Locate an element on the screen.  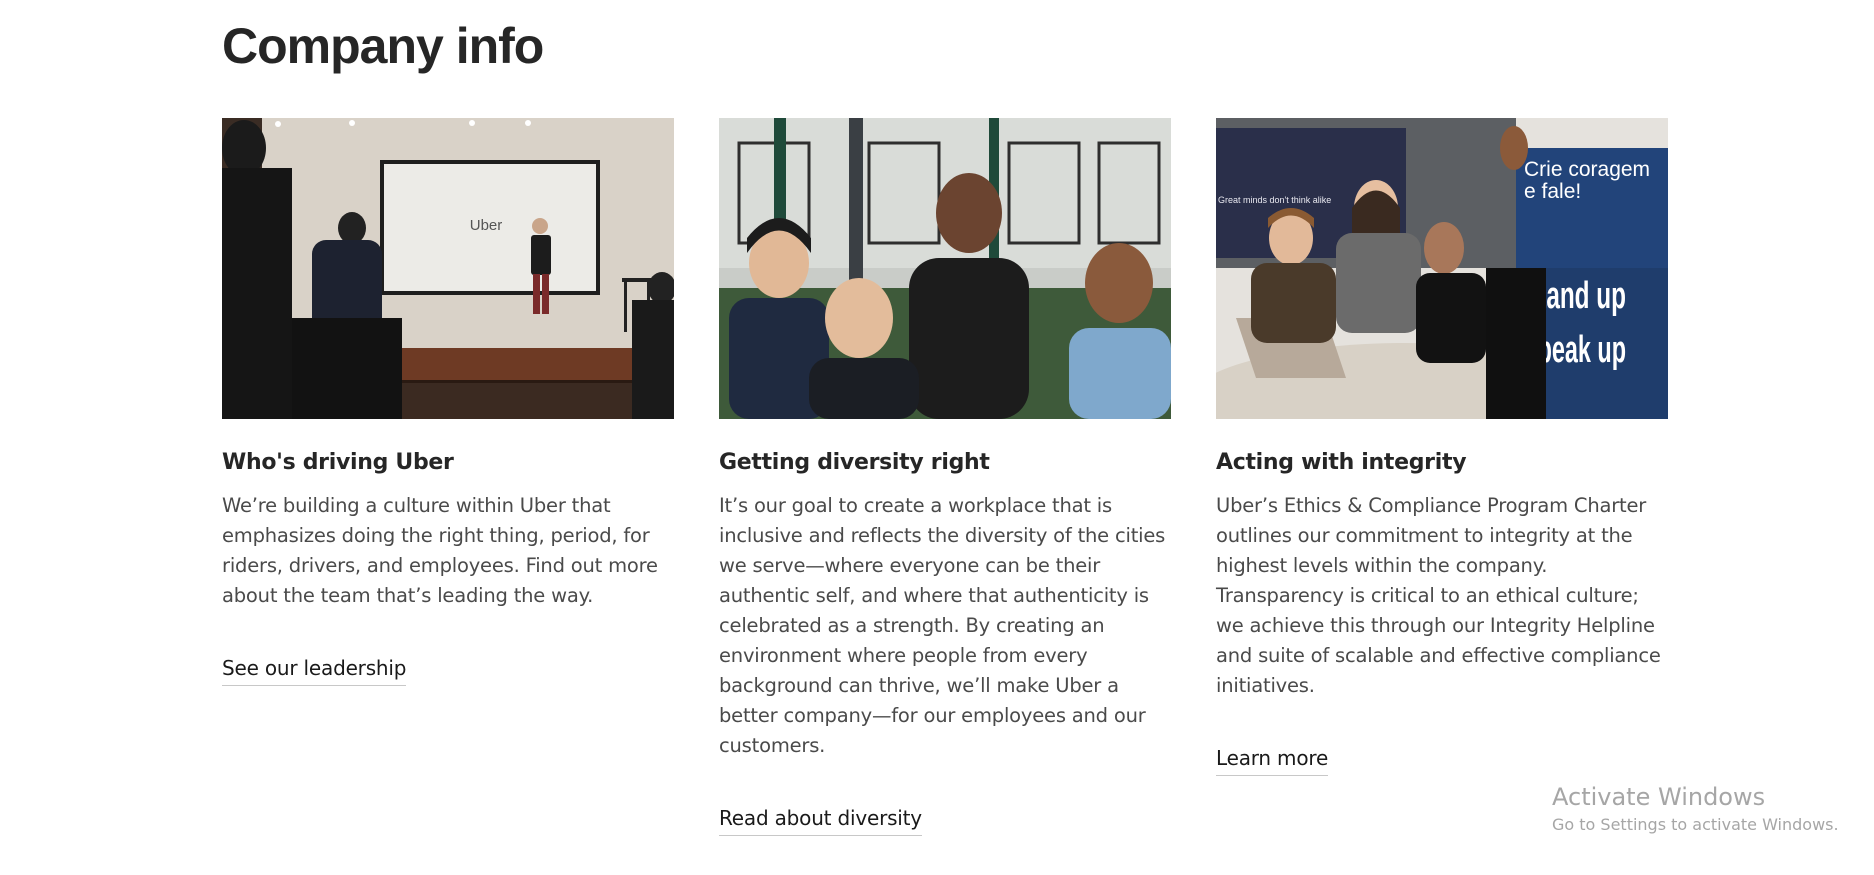
section-title: Company info is located at coordinates (383, 46).